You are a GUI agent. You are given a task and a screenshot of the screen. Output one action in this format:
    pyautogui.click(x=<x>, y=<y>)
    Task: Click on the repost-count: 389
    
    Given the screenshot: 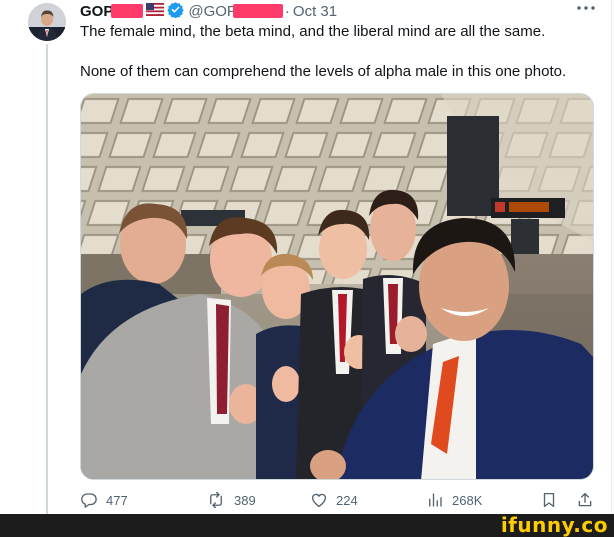 What is the action you would take?
    pyautogui.click(x=245, y=500)
    